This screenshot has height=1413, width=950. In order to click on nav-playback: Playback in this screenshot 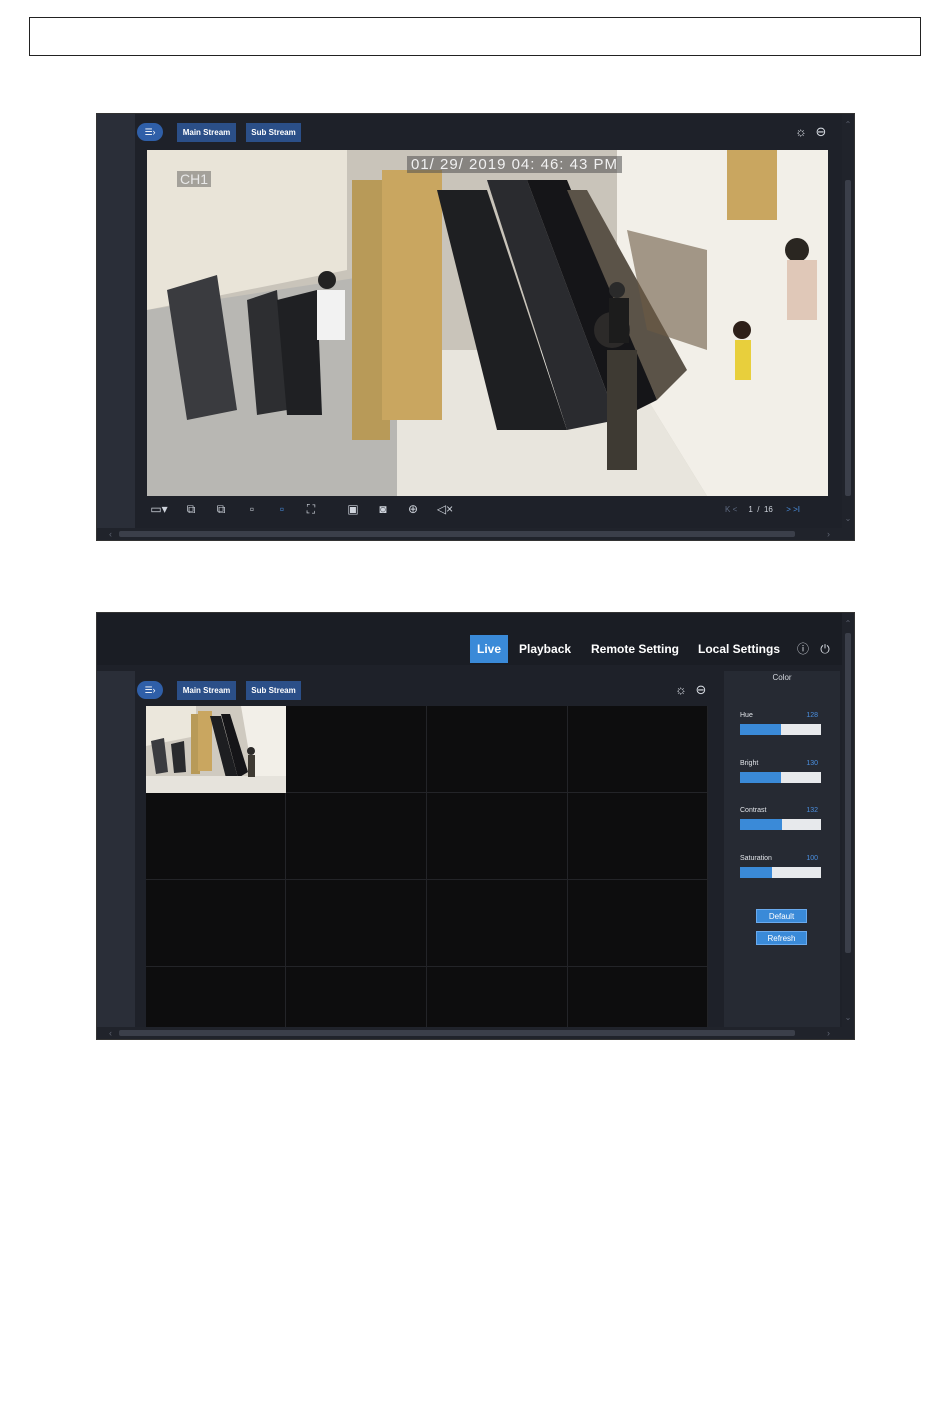, I will do `click(545, 649)`.